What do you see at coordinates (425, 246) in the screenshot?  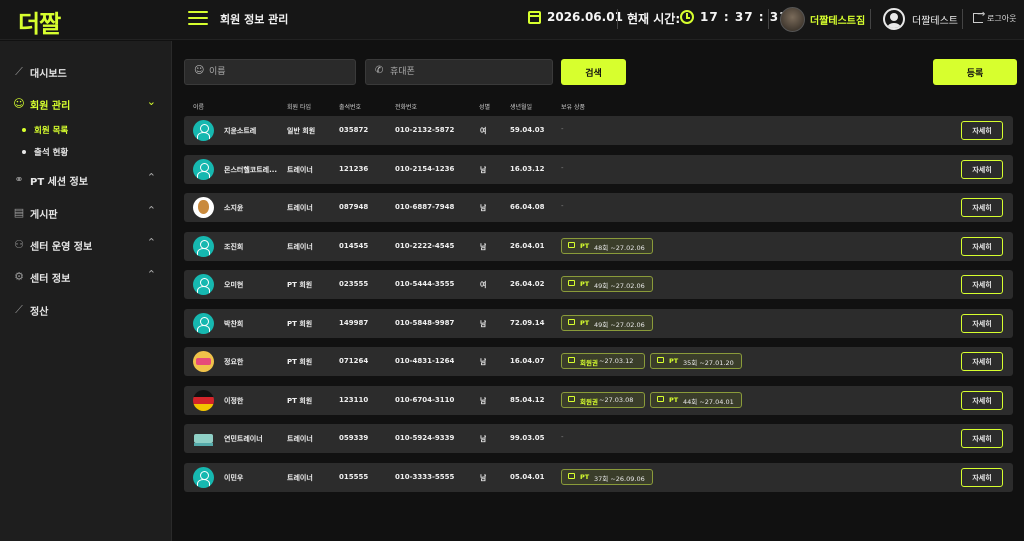 I see `phone-number: 010-2222-4545` at bounding box center [425, 246].